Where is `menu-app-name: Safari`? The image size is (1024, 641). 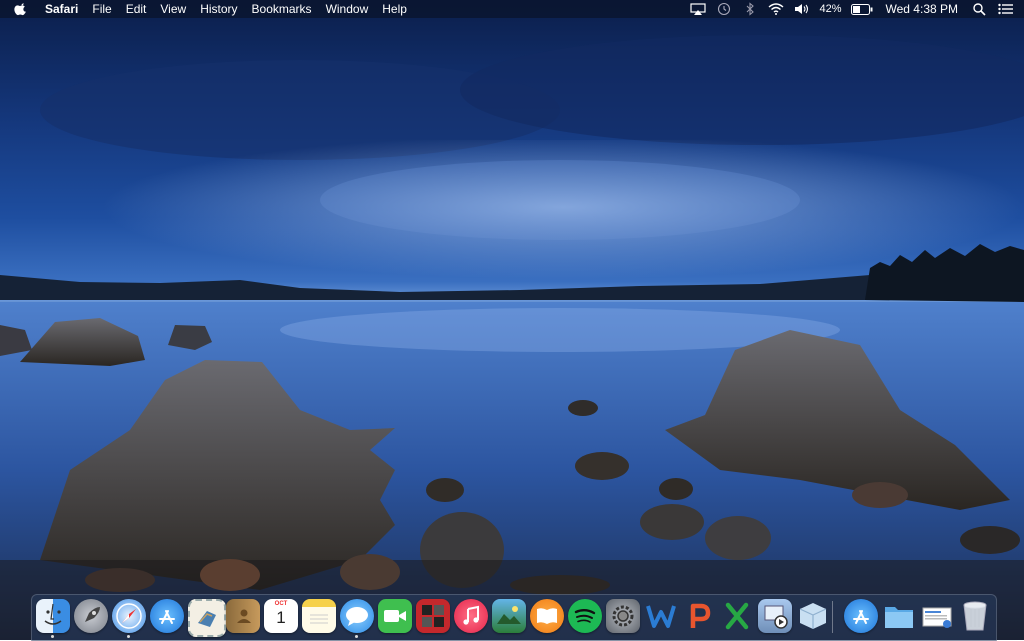
menu-app-name: Safari is located at coordinates (61, 9).